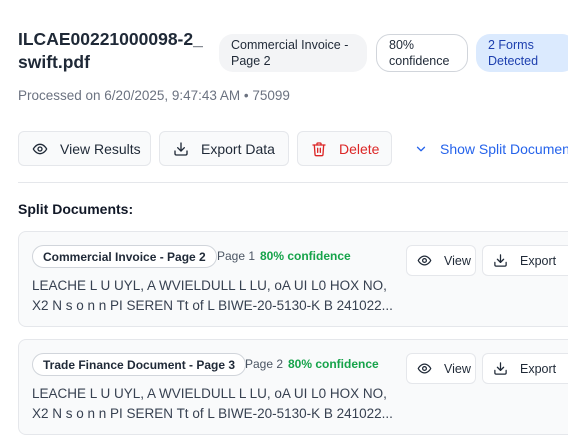 The height and width of the screenshot is (443, 568). I want to click on page-label: Page 2, so click(264, 364).